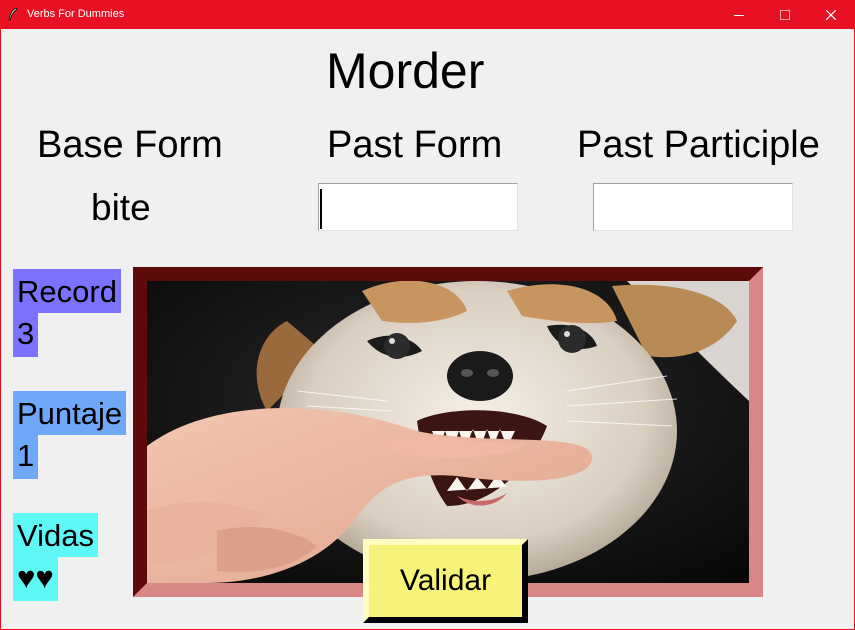 This screenshot has width=855, height=630. Describe the element at coordinates (70, 413) in the screenshot. I see `score-label: Puntaje` at that location.